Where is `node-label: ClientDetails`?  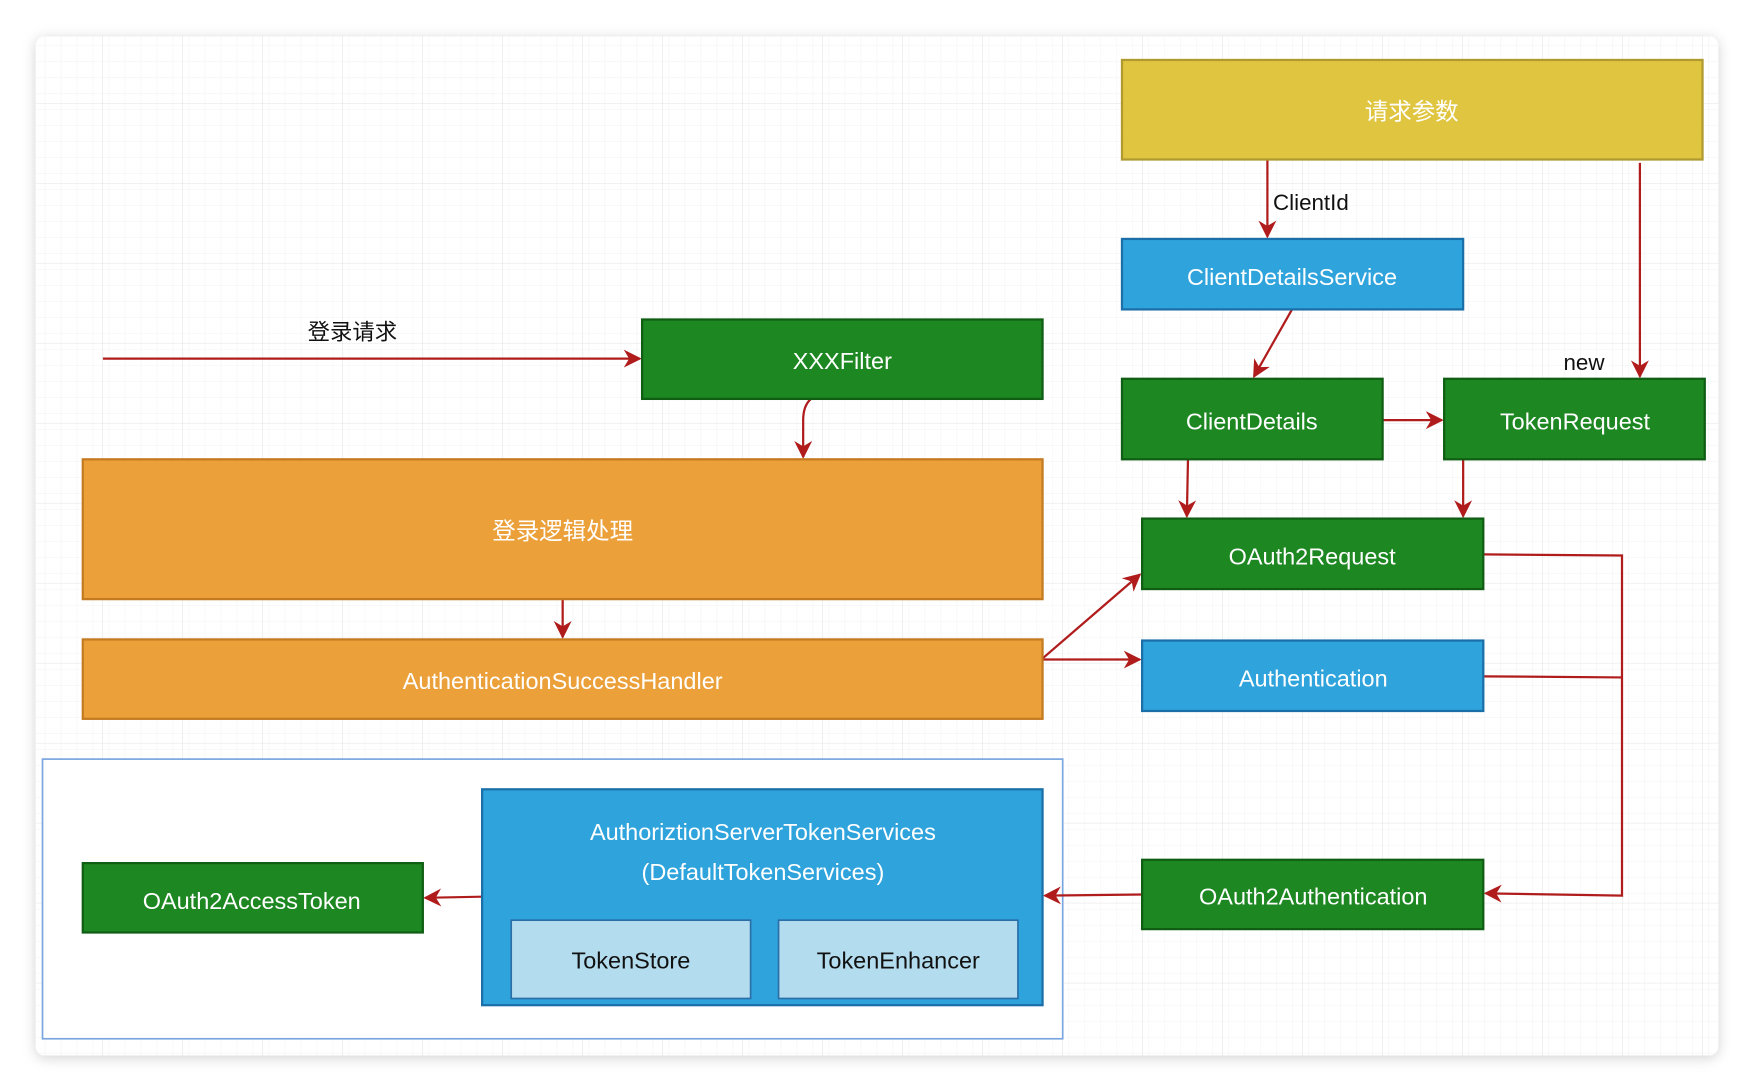 node-label: ClientDetails is located at coordinates (1252, 421).